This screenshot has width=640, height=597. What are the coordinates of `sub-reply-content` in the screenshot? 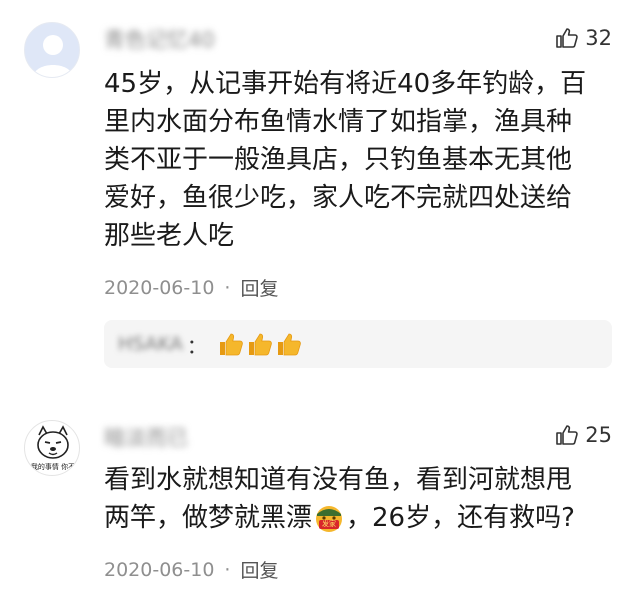 It's located at (260, 344).